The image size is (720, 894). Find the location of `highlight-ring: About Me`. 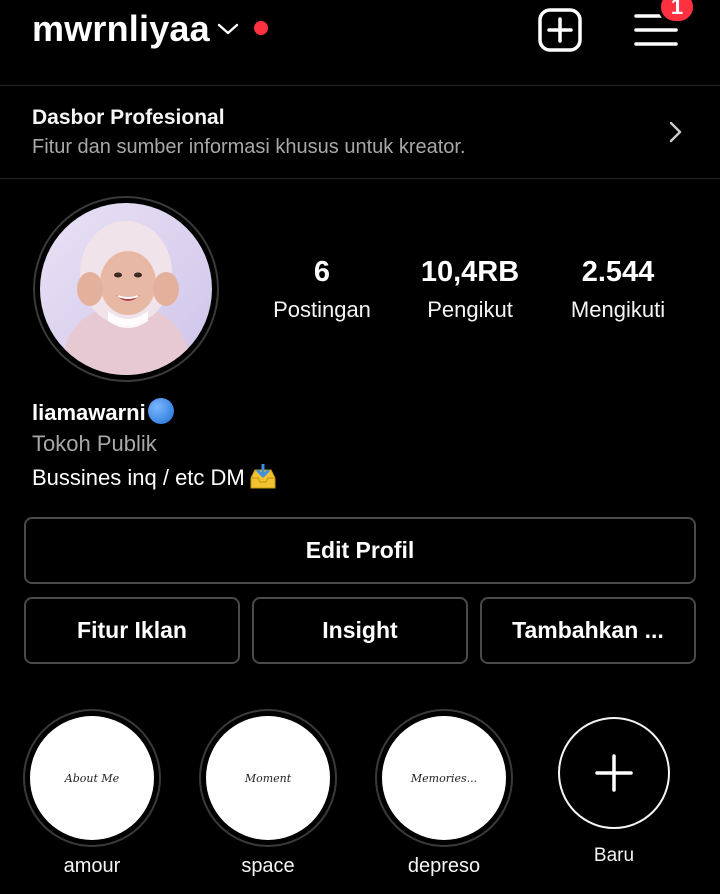

highlight-ring: About Me is located at coordinates (92, 778).